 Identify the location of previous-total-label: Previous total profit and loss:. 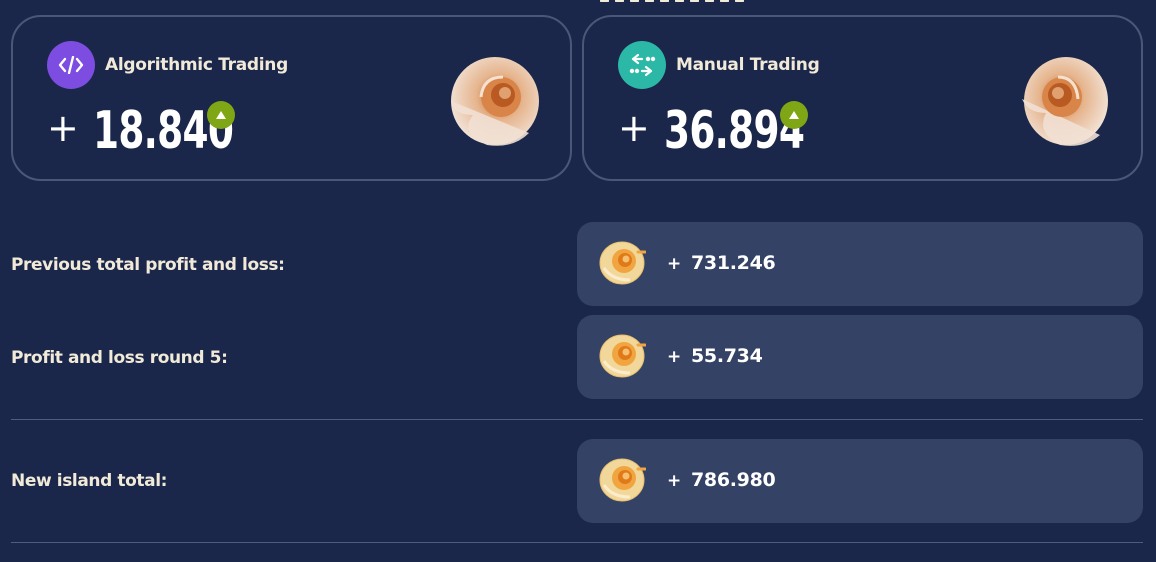
(148, 265).